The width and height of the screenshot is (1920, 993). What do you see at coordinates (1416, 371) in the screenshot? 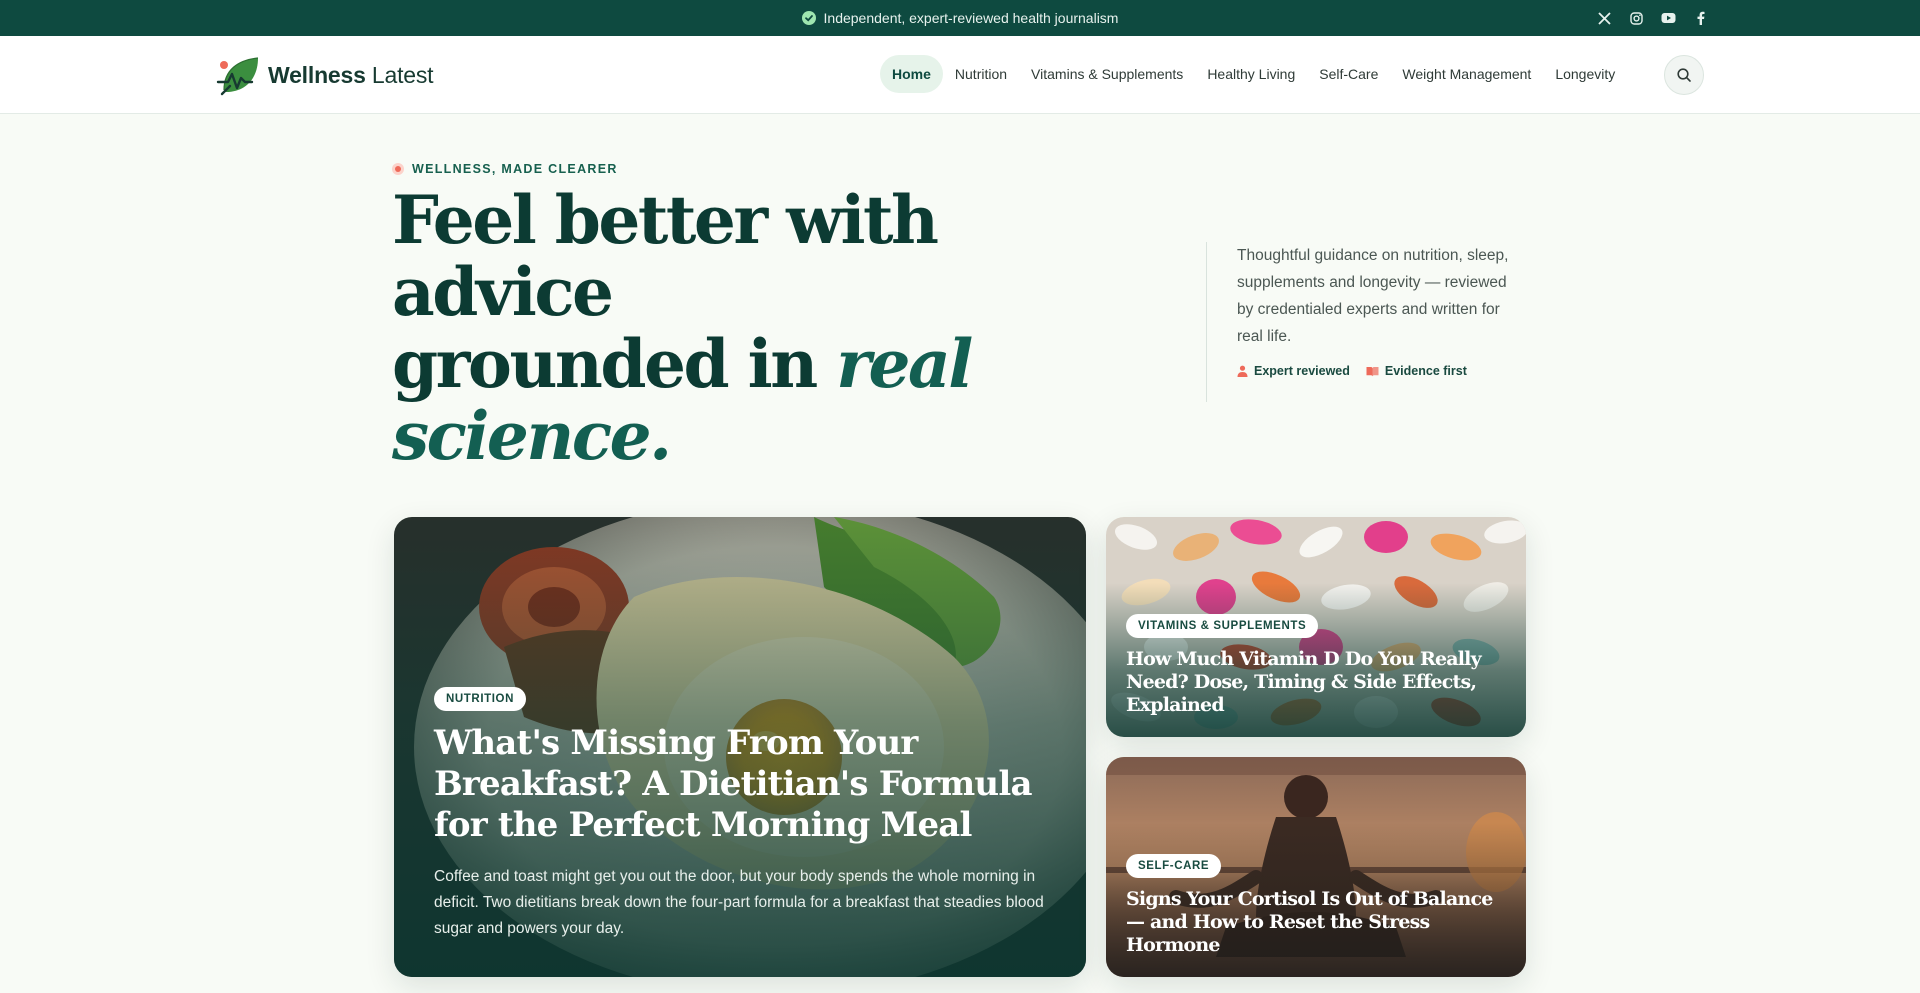
I see `tag-evidence-first: Evidence first` at bounding box center [1416, 371].